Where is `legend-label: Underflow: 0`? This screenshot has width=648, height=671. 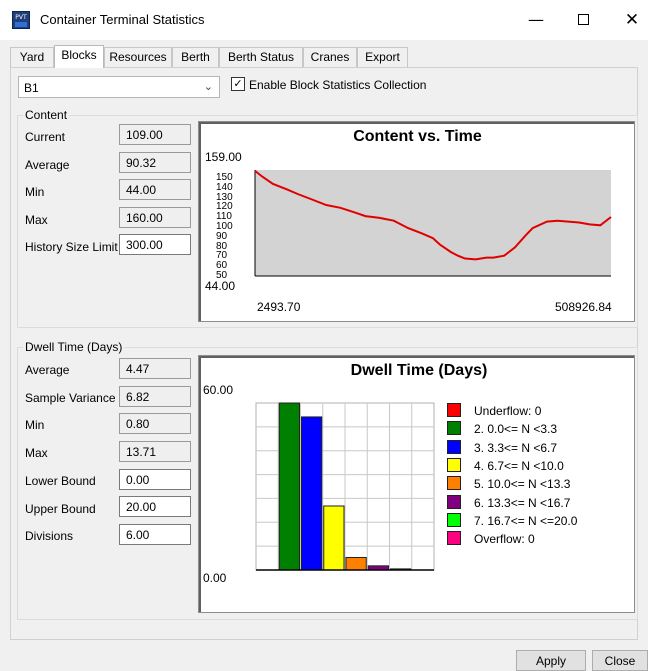 legend-label: Underflow: 0 is located at coordinates (508, 411).